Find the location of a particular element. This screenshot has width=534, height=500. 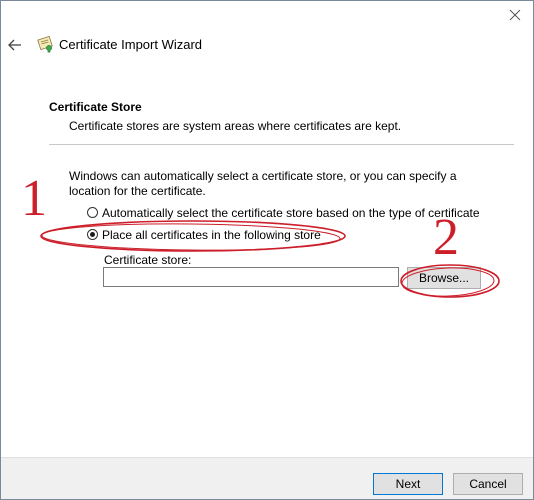

back-button is located at coordinates (15, 45).